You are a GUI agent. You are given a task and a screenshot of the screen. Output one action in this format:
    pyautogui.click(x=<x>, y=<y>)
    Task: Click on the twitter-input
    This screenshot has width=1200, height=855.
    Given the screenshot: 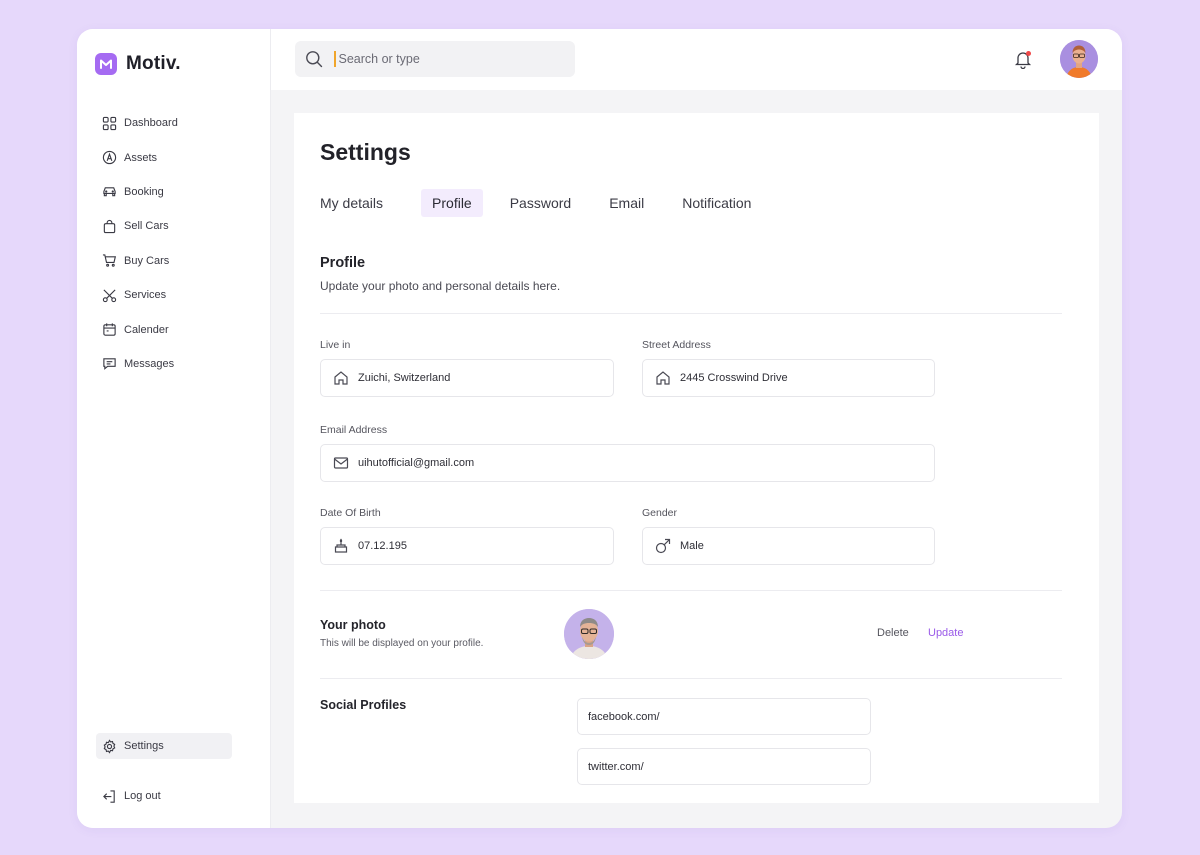 What is the action you would take?
    pyautogui.click(x=729, y=766)
    